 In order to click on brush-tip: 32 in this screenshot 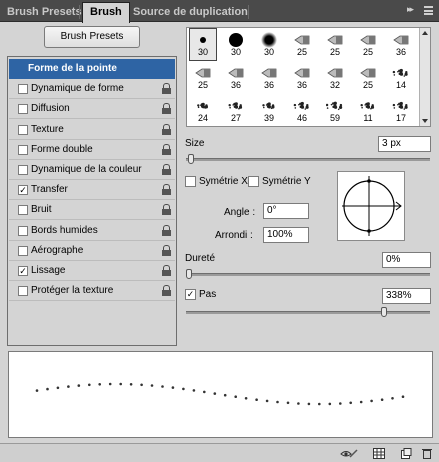, I will do `click(335, 77)`.